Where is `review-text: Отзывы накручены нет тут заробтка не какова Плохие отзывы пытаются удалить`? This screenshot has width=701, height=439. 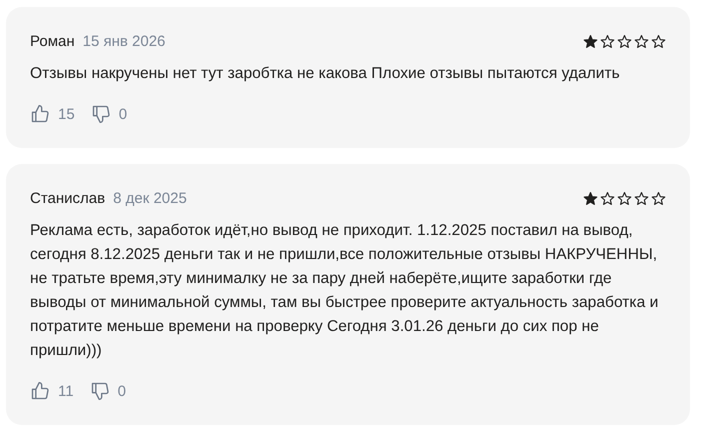 review-text: Отзывы накручены нет тут заробтка не какова Плохие отзывы пытаются удалить is located at coordinates (325, 74).